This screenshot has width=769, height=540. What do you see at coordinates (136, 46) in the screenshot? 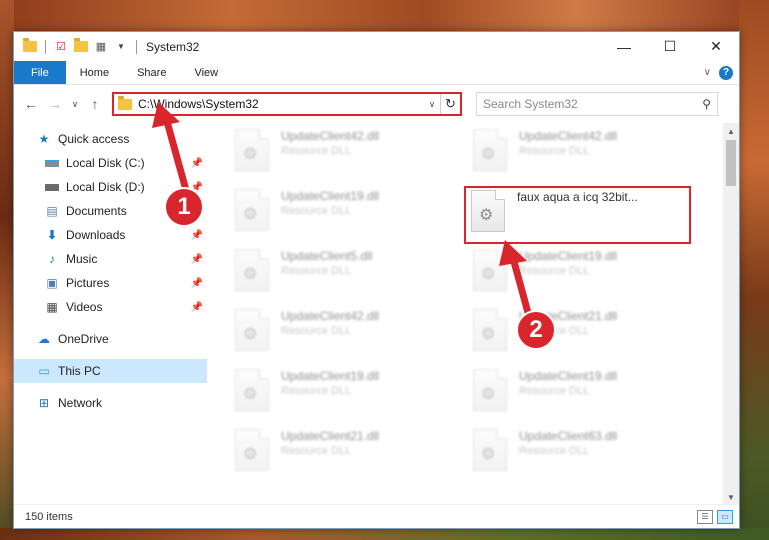
I see `toolbar-divider` at bounding box center [136, 46].